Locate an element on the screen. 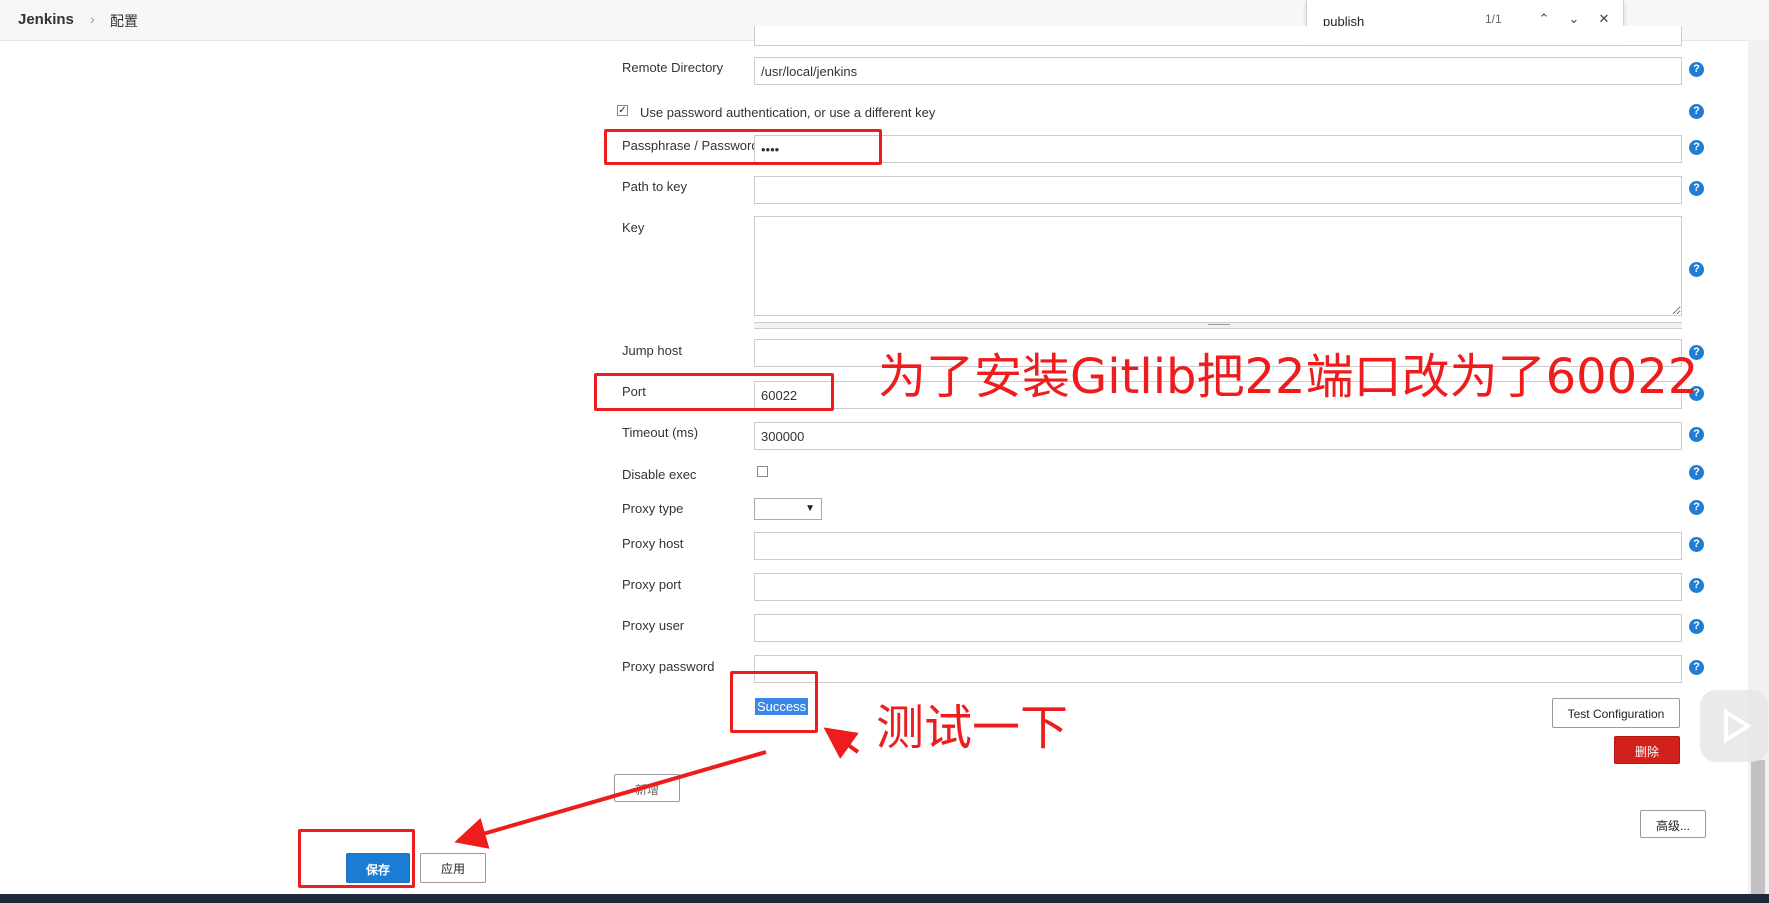 This screenshot has height=903, width=1769. video-play-overlay is located at coordinates (1734, 726).